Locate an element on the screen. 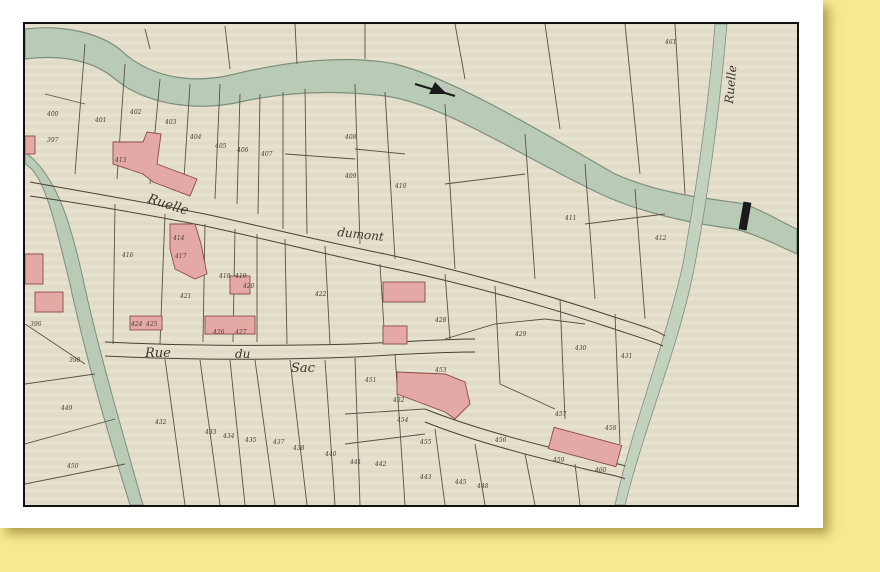 Image resolution: width=880 pixels, height=572 pixels. parcel-number: 402 is located at coordinates (135, 112).